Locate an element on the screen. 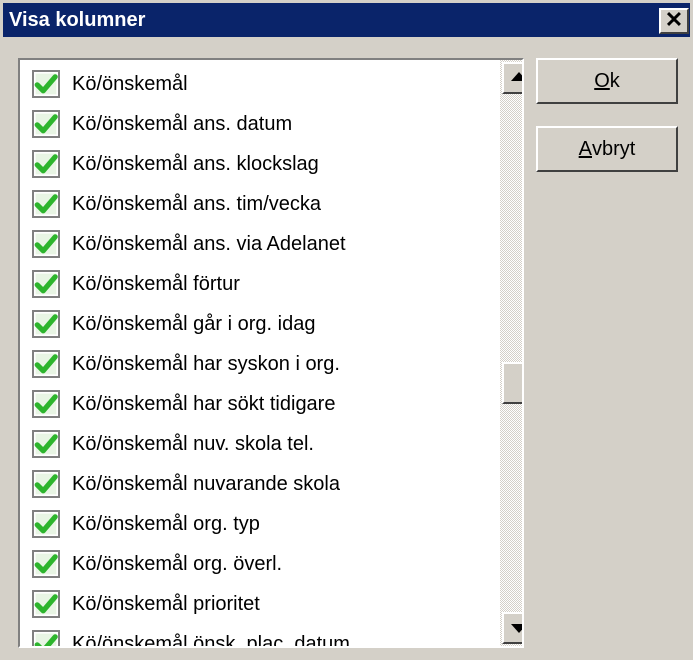  list-item: Kö/önskemål ans. via Adelanet is located at coordinates (262, 244).